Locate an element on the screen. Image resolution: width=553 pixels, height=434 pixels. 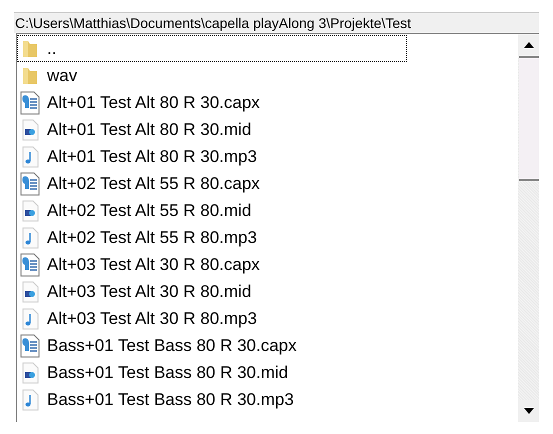
scroll-down-button is located at coordinates (528, 411).